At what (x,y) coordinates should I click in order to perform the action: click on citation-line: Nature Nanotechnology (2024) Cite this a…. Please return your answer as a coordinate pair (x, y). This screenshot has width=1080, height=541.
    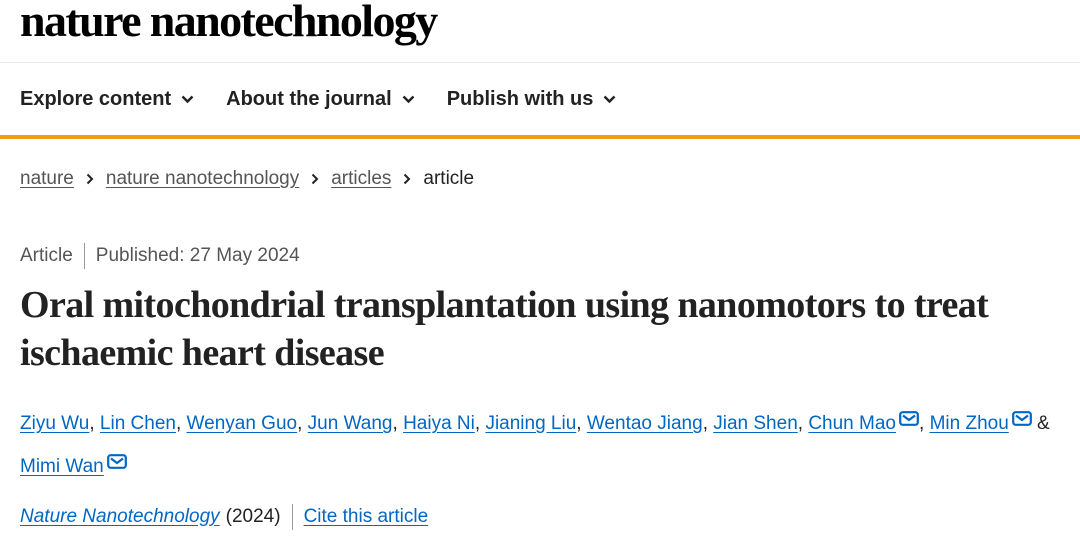
    Looking at the image, I should click on (224, 517).